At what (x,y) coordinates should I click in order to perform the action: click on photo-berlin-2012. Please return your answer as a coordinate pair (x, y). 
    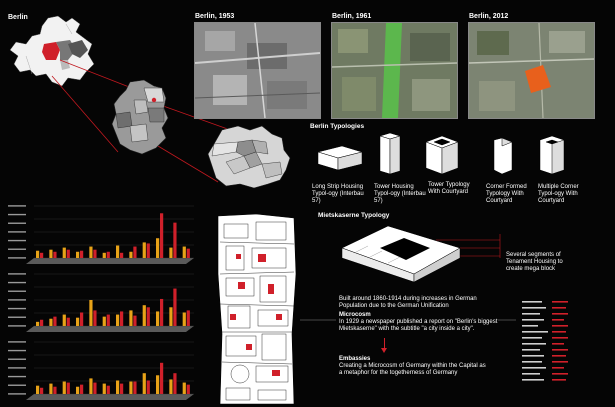
    Looking at the image, I should click on (531, 70).